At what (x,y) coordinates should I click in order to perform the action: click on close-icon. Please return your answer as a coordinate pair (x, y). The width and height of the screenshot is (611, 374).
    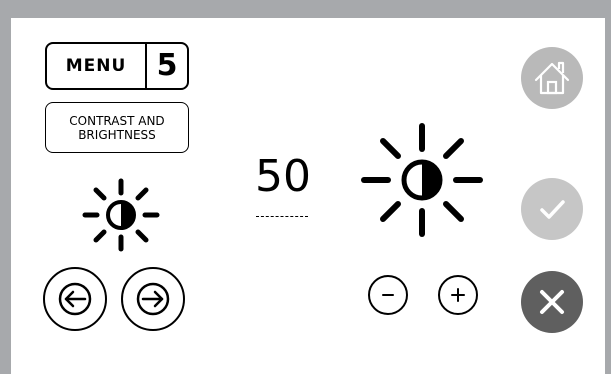
    Looking at the image, I should click on (552, 302).